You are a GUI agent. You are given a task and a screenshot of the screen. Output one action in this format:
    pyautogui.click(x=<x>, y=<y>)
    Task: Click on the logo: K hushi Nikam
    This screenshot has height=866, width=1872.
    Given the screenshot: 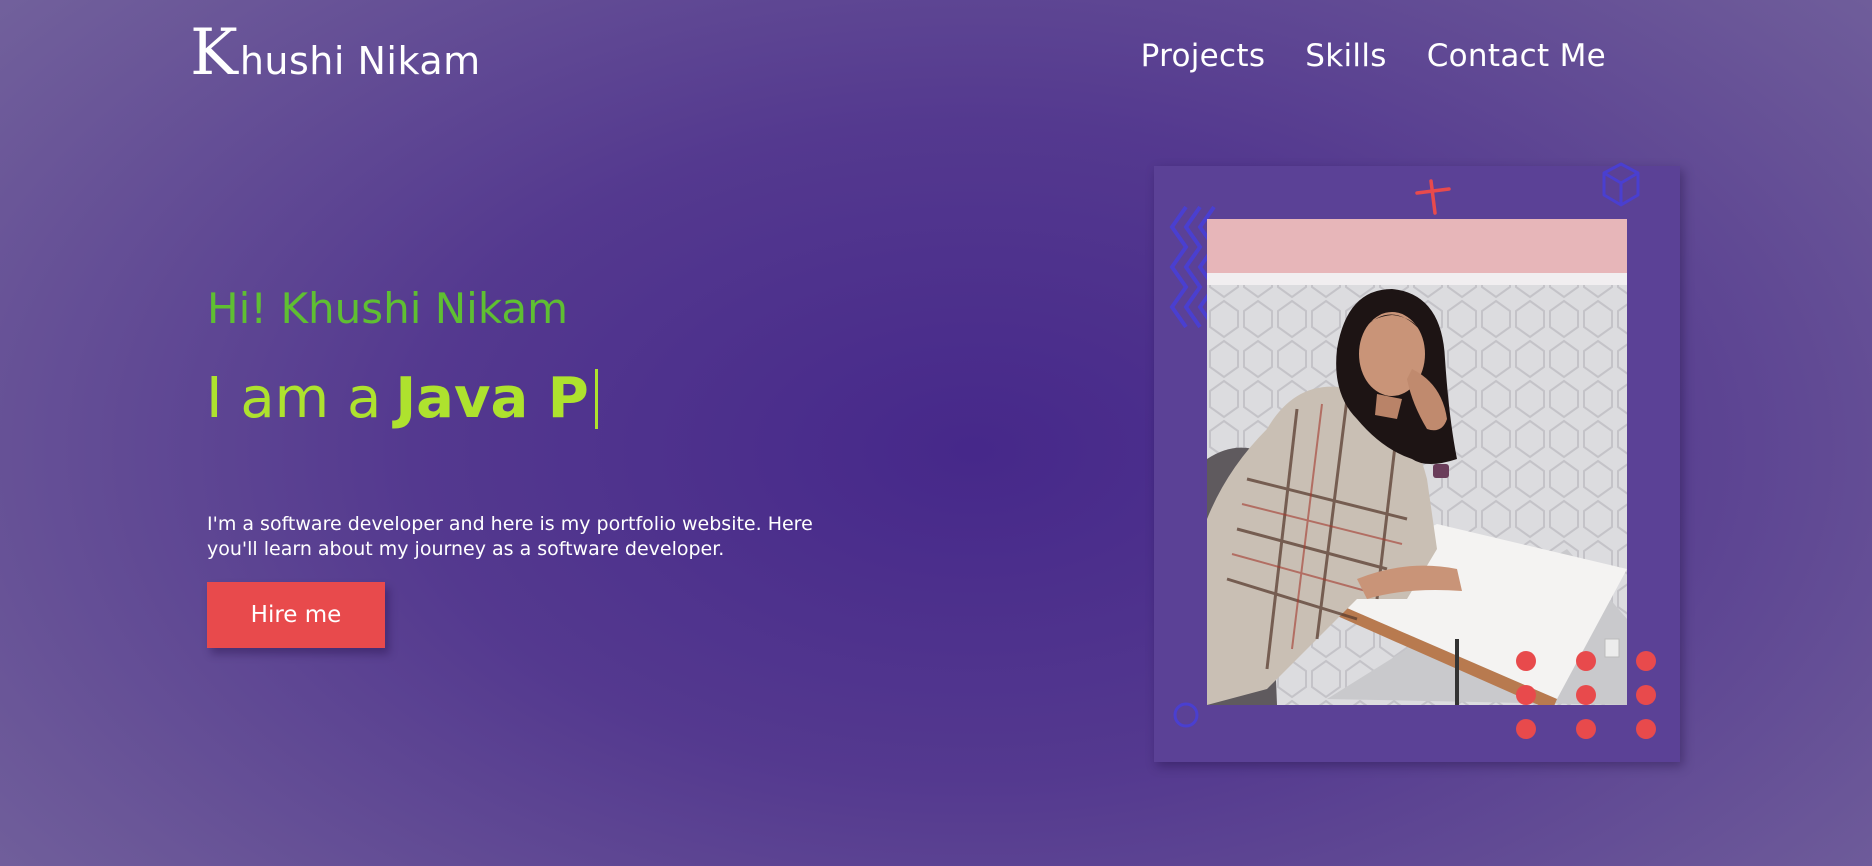 What is the action you would take?
    pyautogui.click(x=335, y=53)
    